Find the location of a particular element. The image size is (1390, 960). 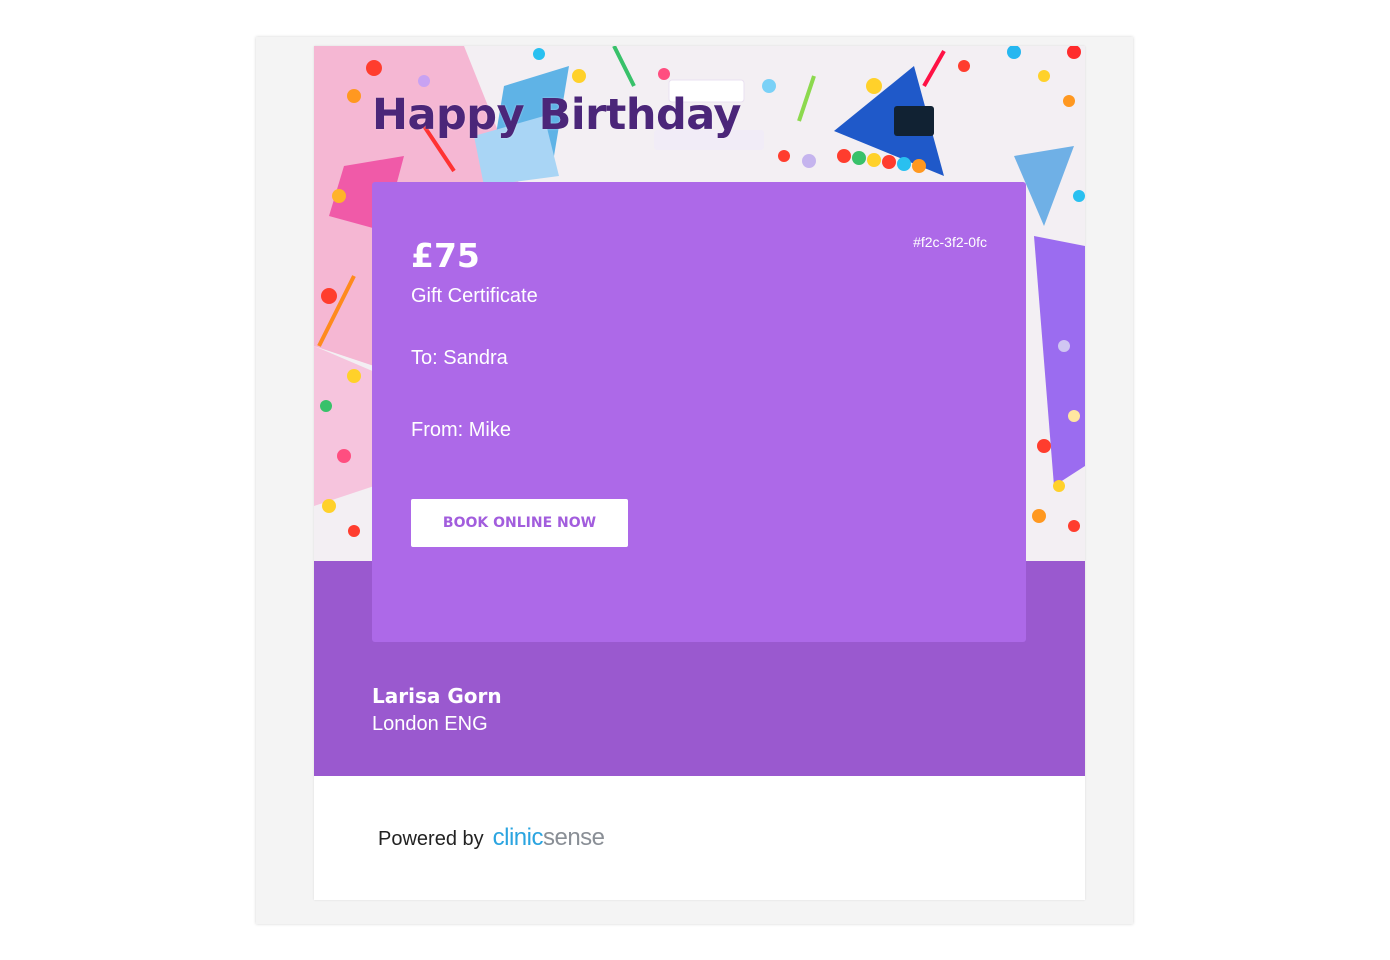

clinic-location: London ENG is located at coordinates (430, 724).